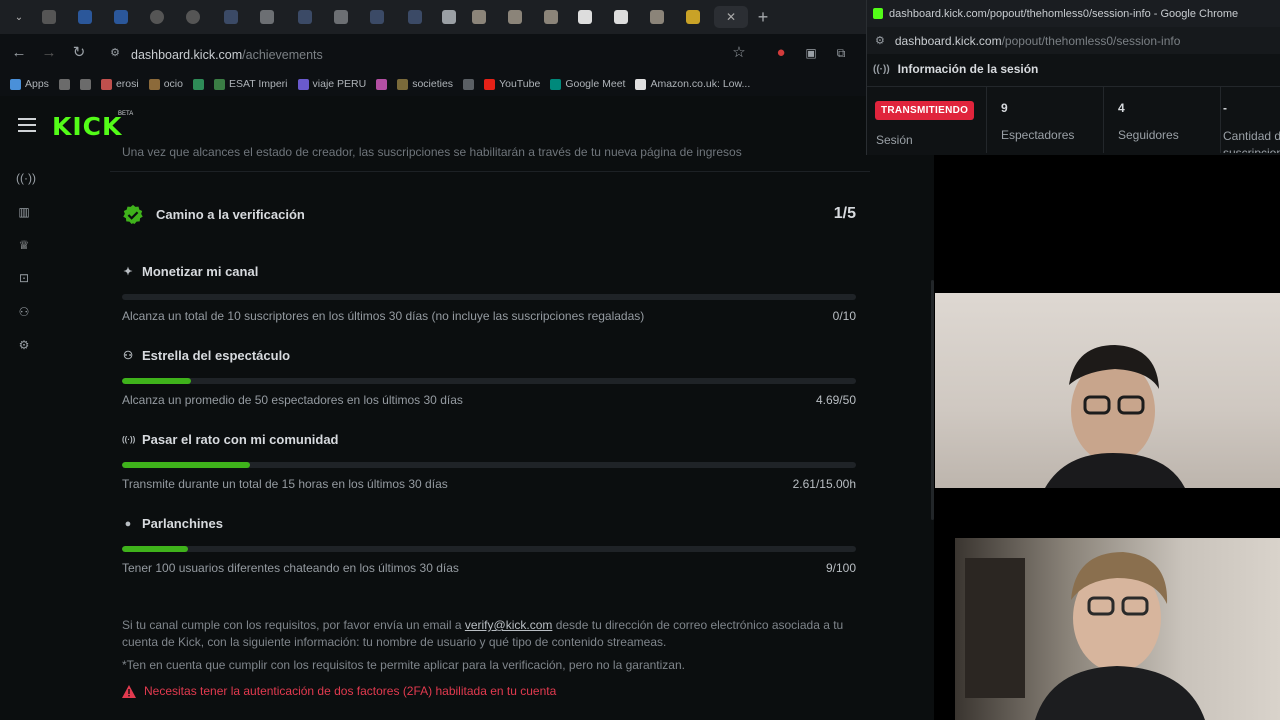 This screenshot has width=1280, height=720. I want to click on new-tab-button: +, so click(763, 17).